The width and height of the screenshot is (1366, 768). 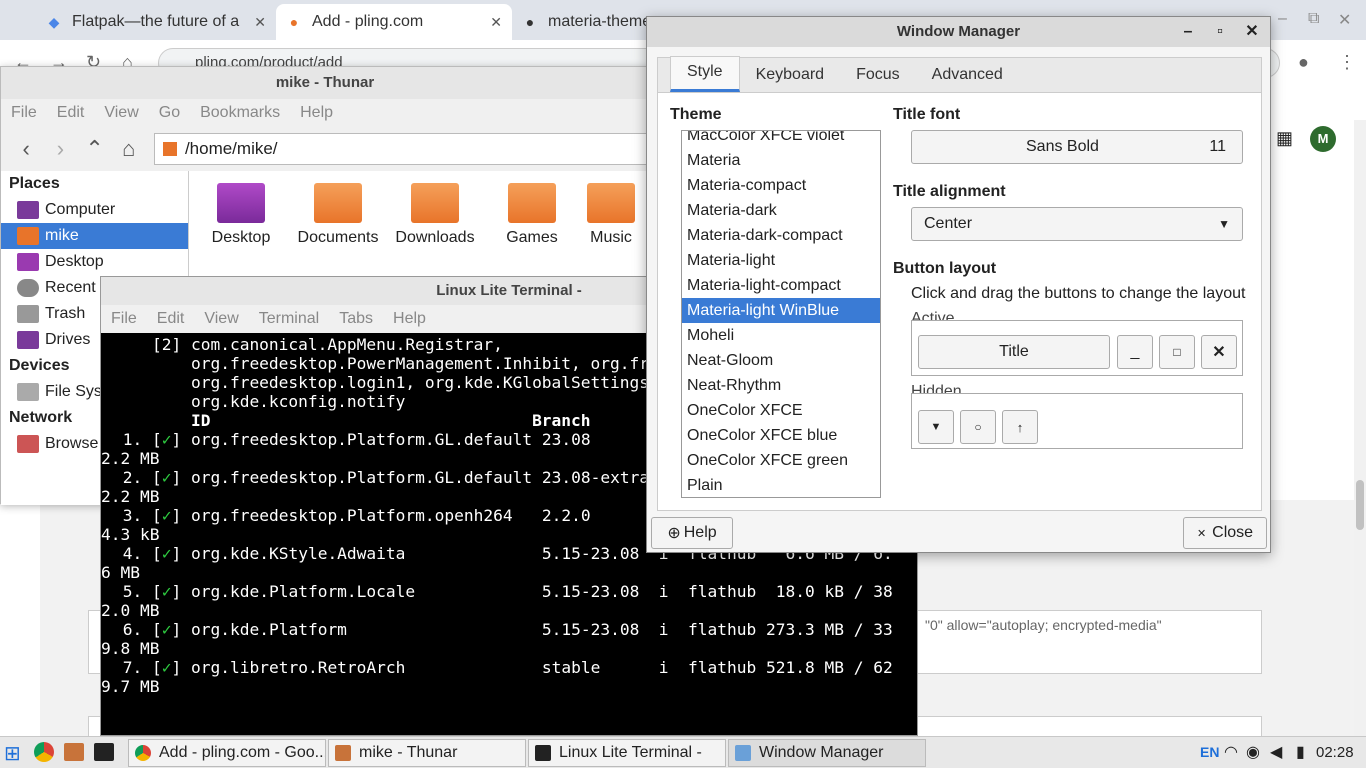 I want to click on windows-start-icon: ⊞, so click(x=12, y=753).